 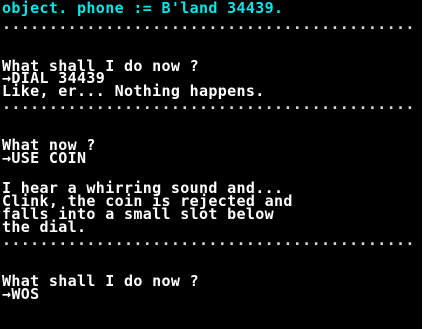 What do you see at coordinates (44, 158) in the screenshot?
I see `command-2: →USE COIN` at bounding box center [44, 158].